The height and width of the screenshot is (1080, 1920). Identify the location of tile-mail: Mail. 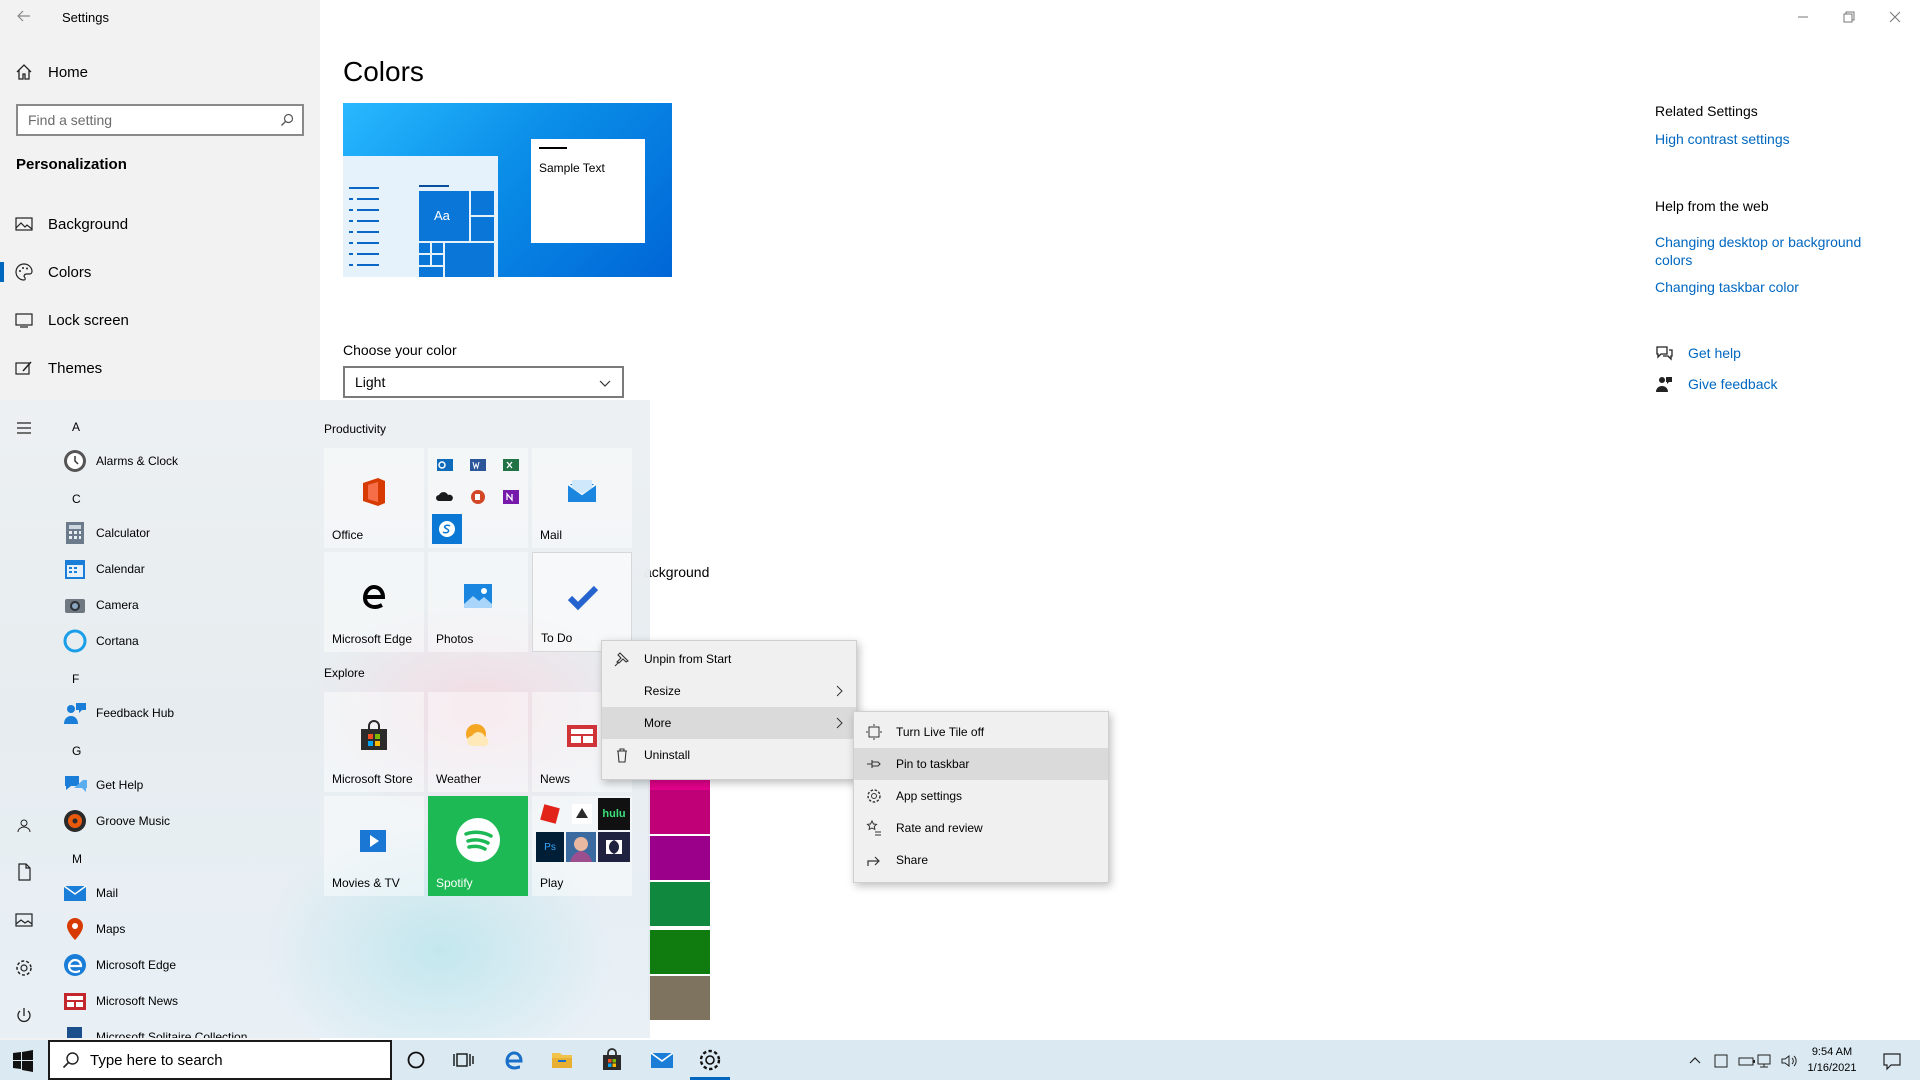
(582, 498).